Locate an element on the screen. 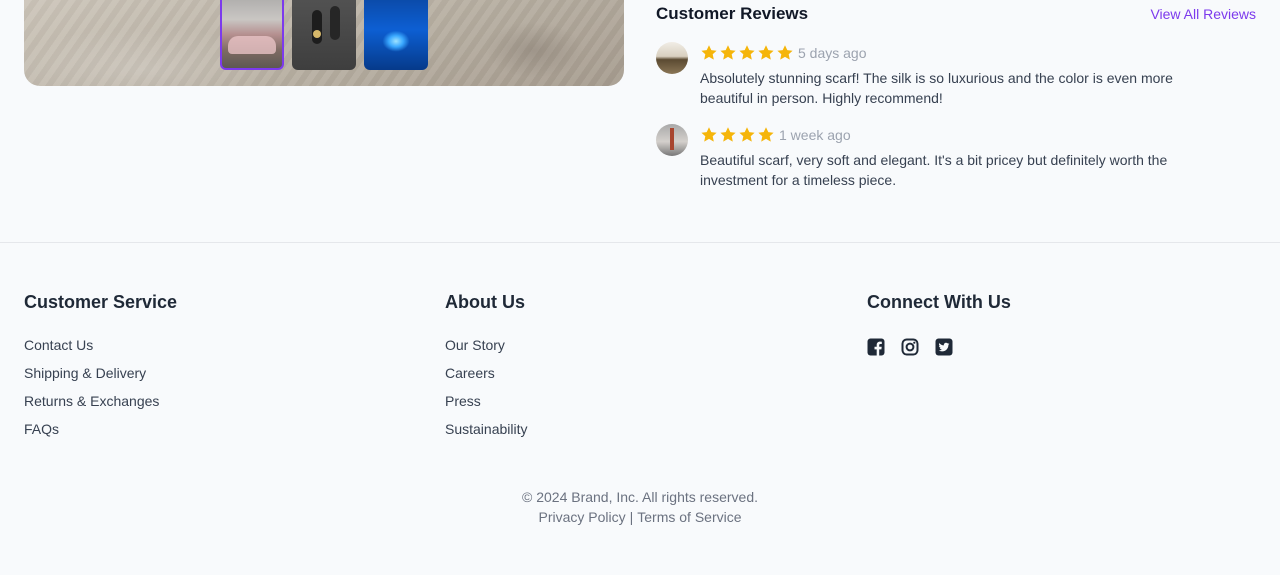 This screenshot has height=575, width=1280. footer-link-careers: Careers is located at coordinates (486, 378).